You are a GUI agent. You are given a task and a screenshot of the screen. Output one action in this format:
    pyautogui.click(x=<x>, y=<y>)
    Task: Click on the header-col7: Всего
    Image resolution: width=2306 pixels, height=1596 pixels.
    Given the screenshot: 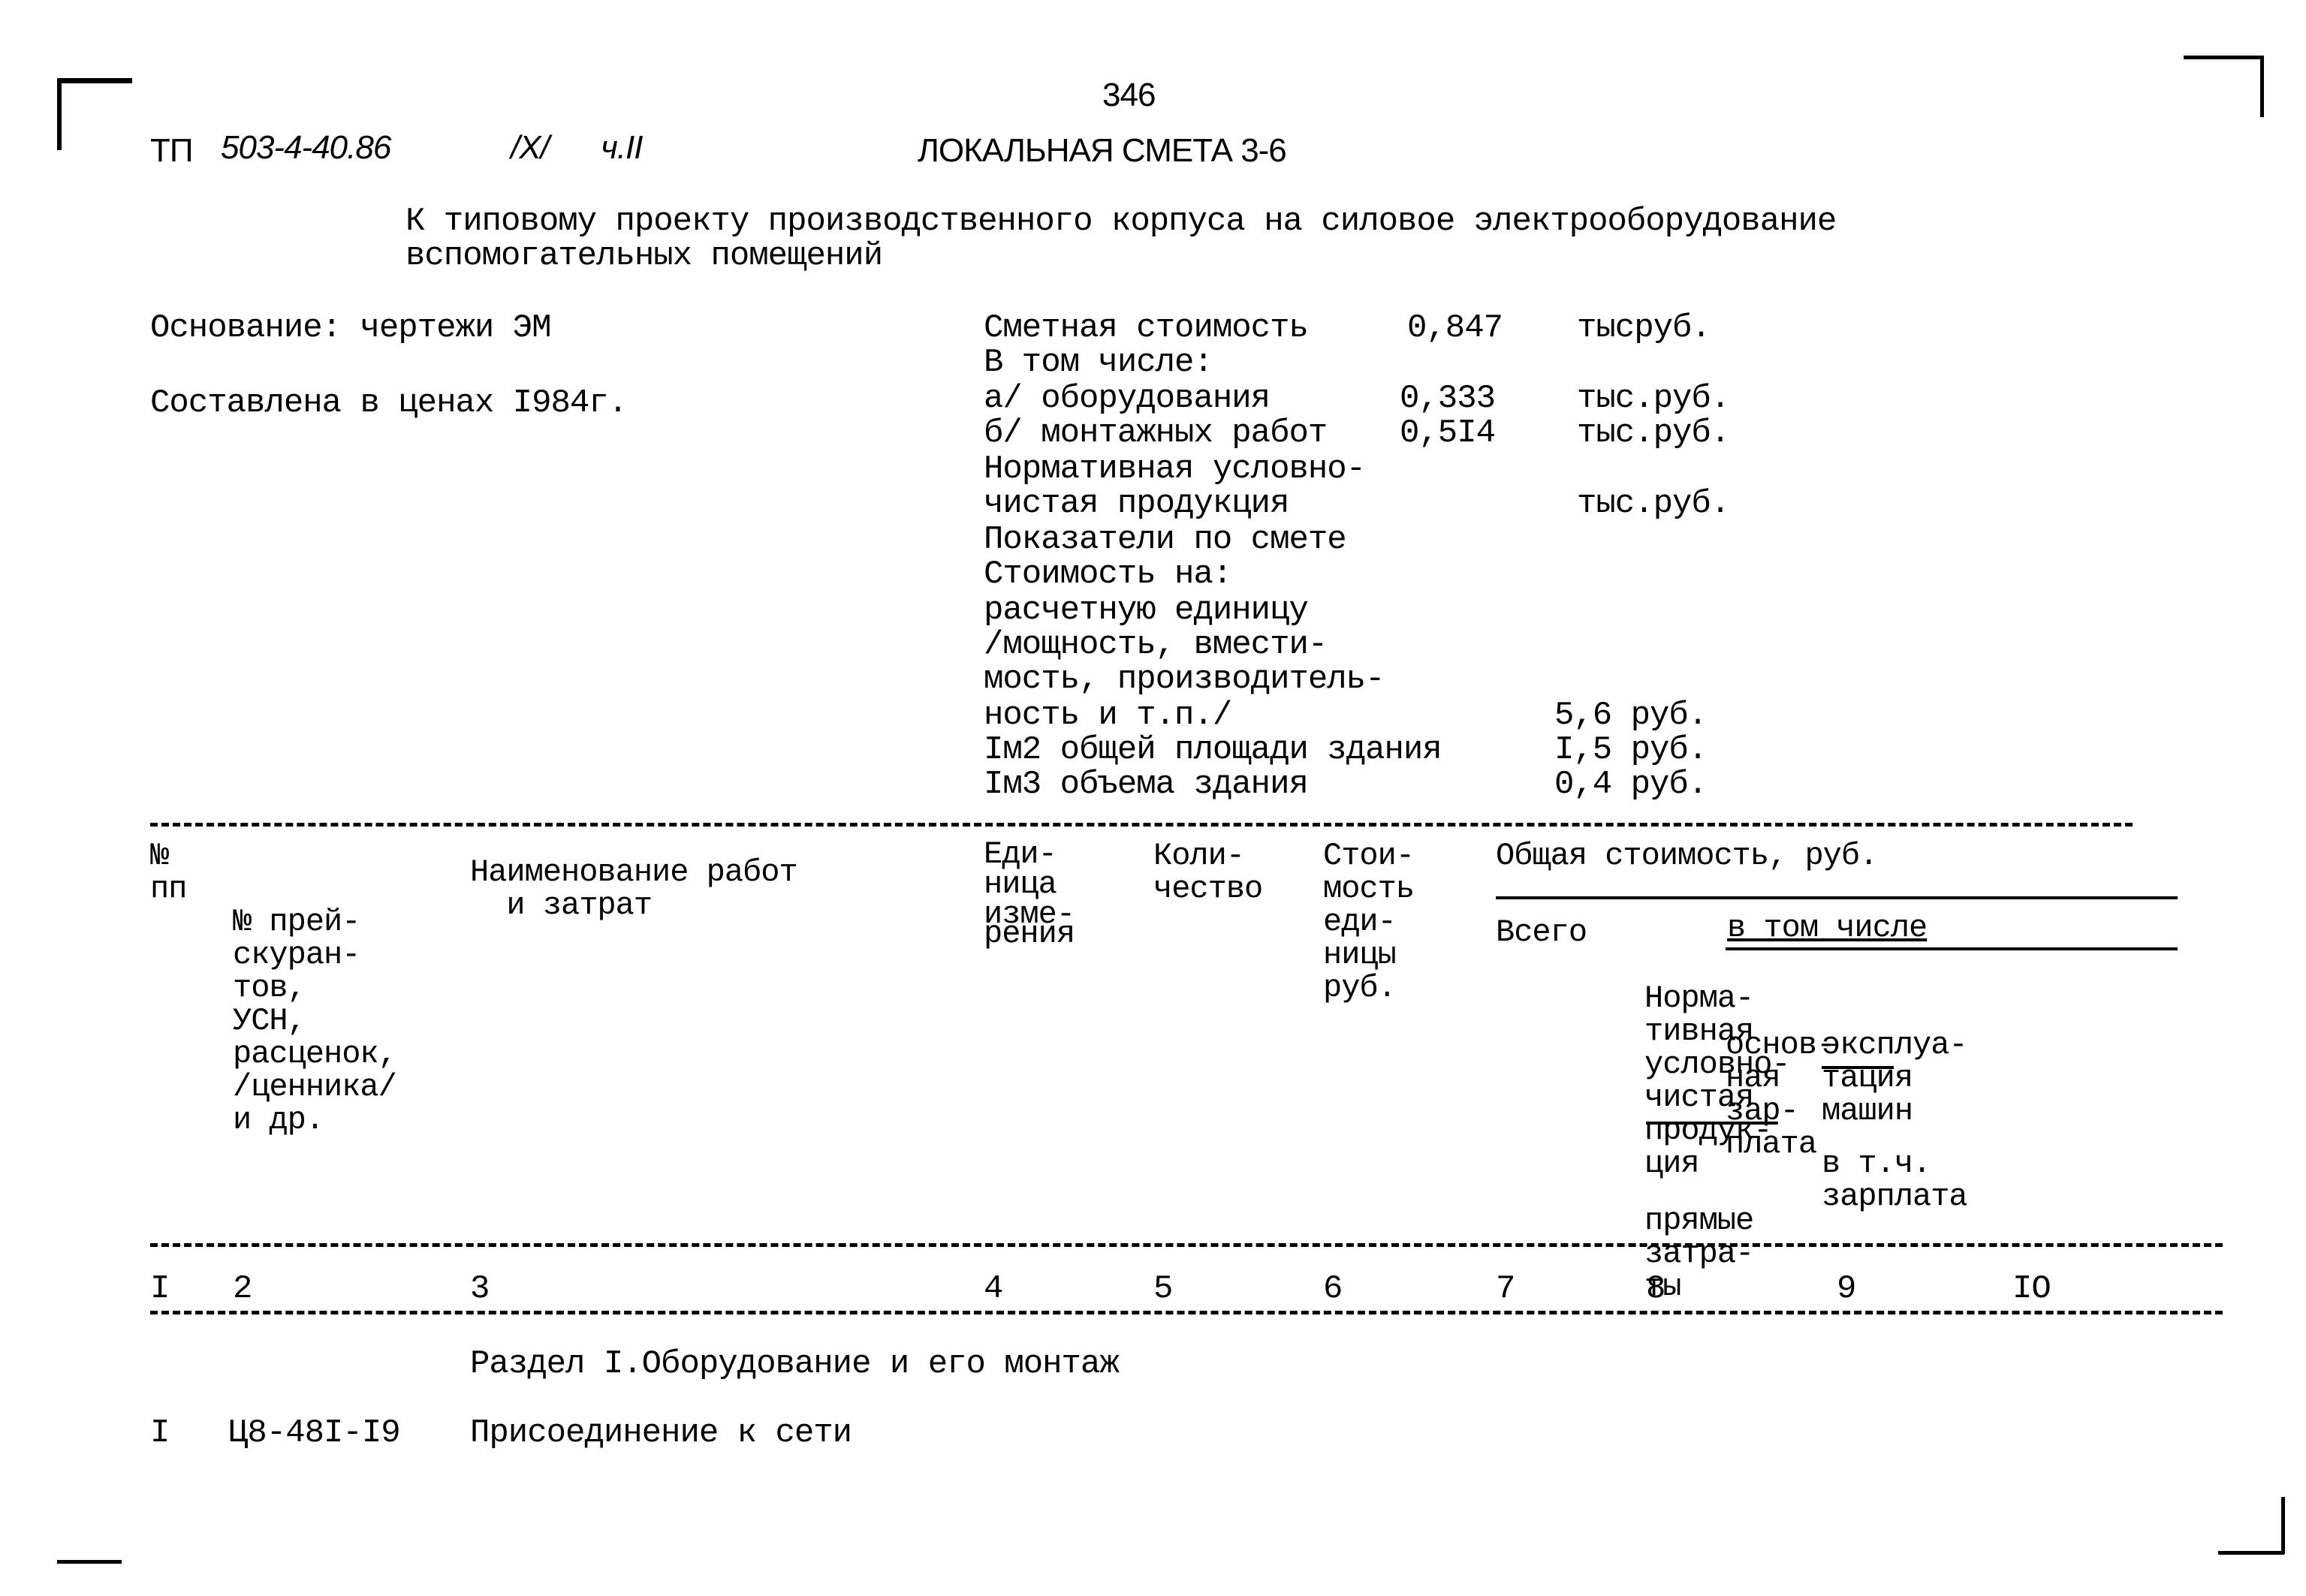 What is the action you would take?
    pyautogui.click(x=1541, y=932)
    